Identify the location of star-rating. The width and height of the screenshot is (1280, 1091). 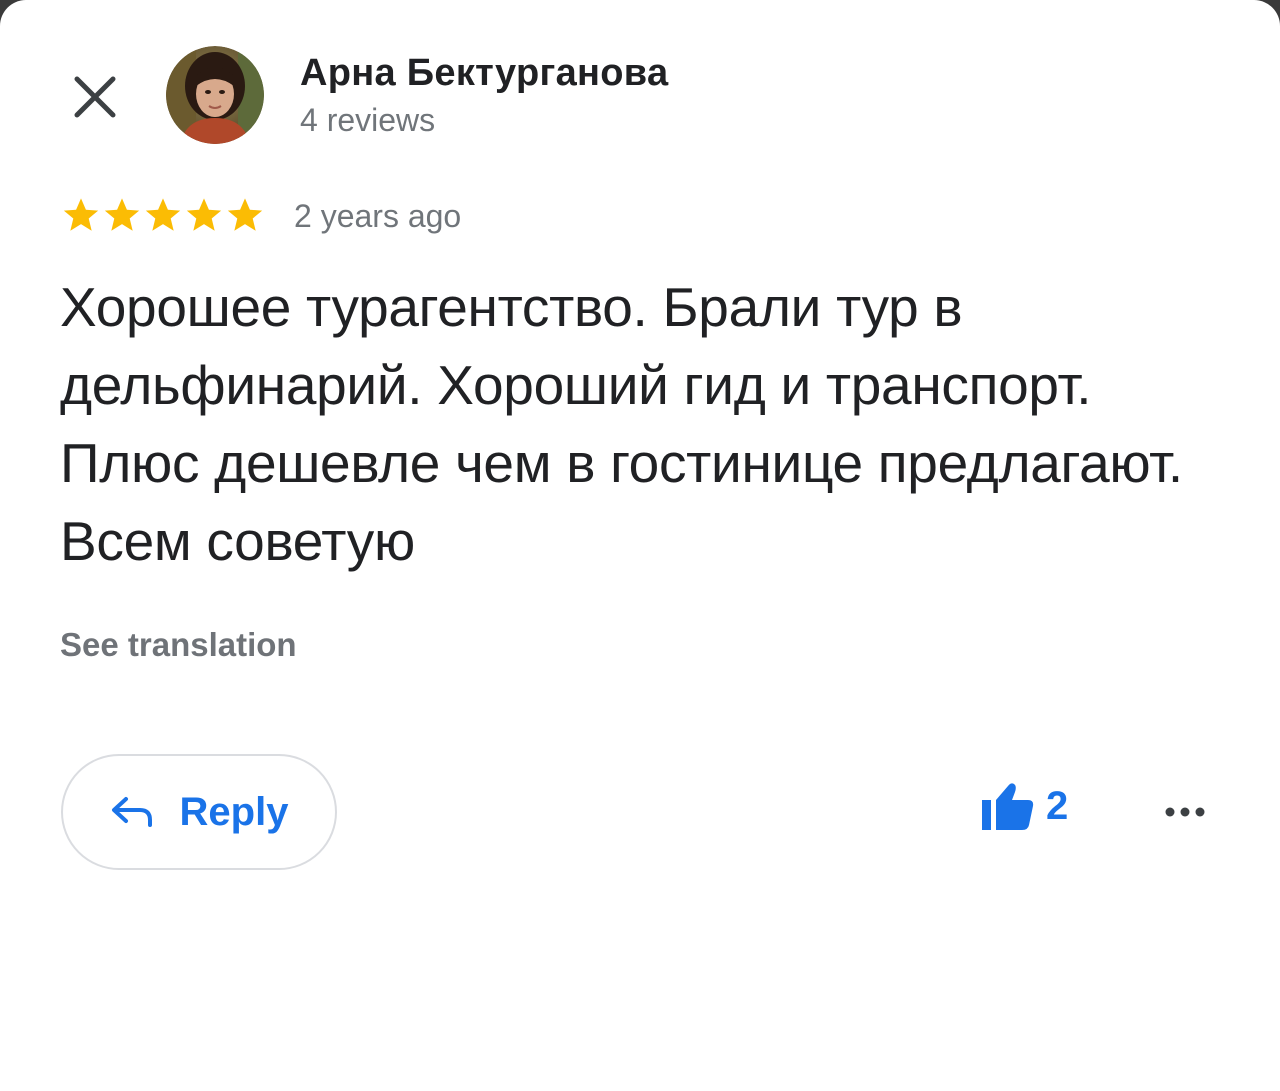
(162, 215).